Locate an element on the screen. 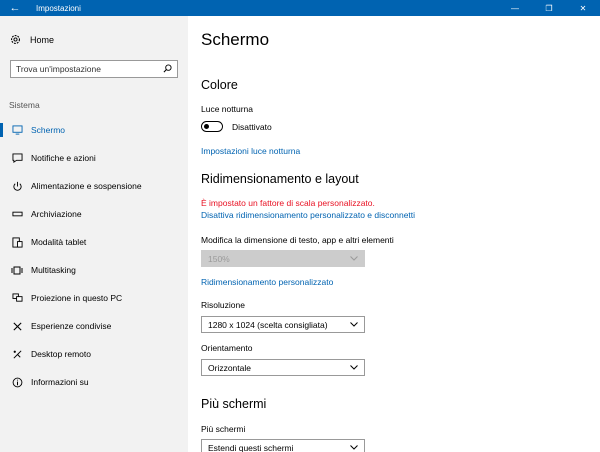  orientation-label: Orientamento is located at coordinates (227, 348).